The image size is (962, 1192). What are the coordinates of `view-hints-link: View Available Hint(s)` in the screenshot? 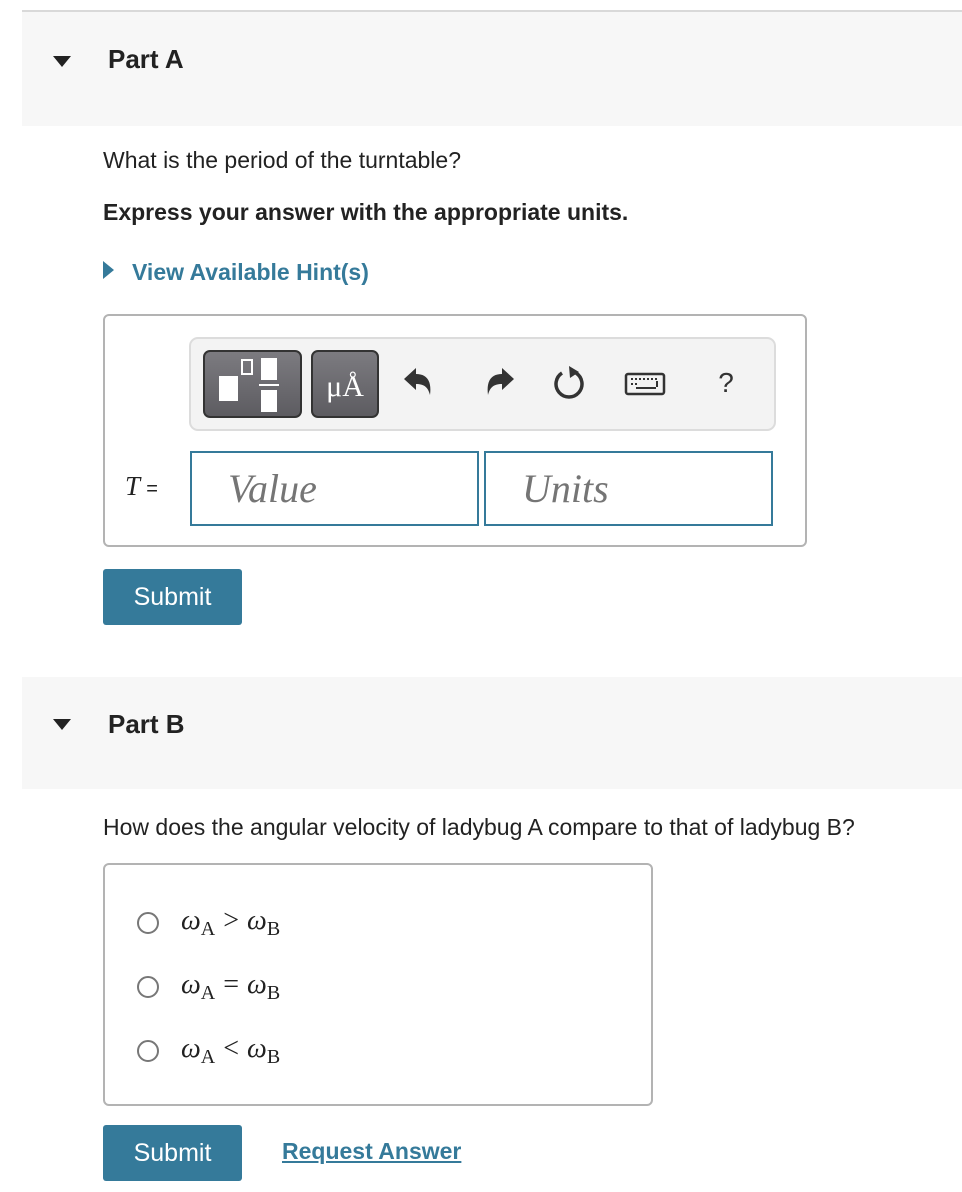 It's located at (236, 272).